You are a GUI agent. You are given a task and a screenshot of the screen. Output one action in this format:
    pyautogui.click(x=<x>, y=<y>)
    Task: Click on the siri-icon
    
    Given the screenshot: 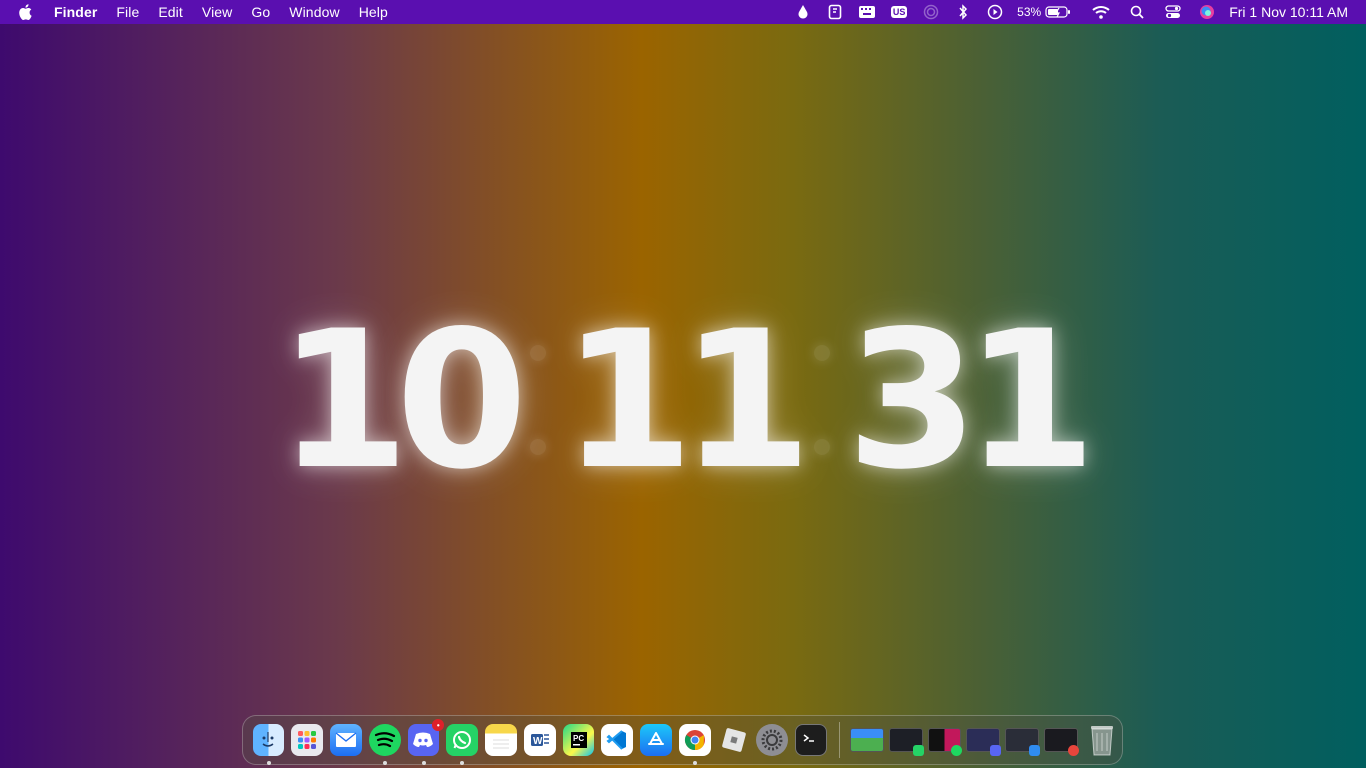 What is the action you would take?
    pyautogui.click(x=1207, y=12)
    